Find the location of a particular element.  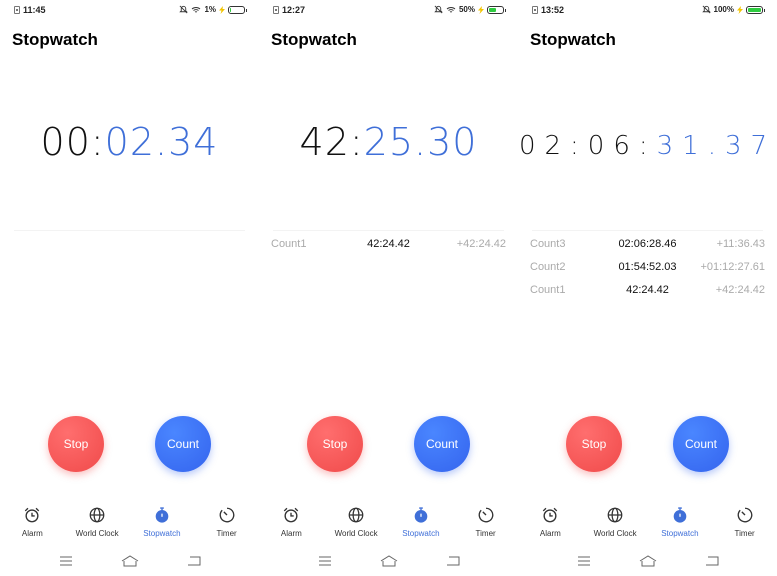

lap-row: Count3 02:06:28.46 +11:36.43 is located at coordinates (647, 245).